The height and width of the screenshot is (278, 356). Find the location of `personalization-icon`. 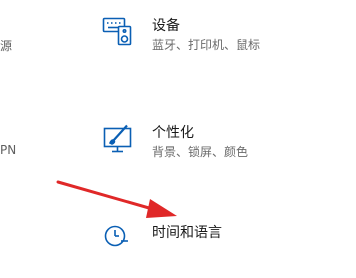

personalization-icon is located at coordinates (119, 139).